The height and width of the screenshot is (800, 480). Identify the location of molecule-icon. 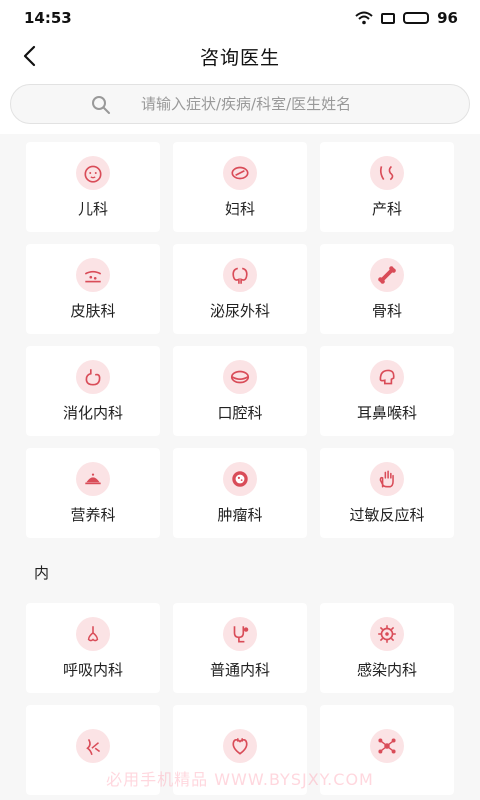
(387, 746).